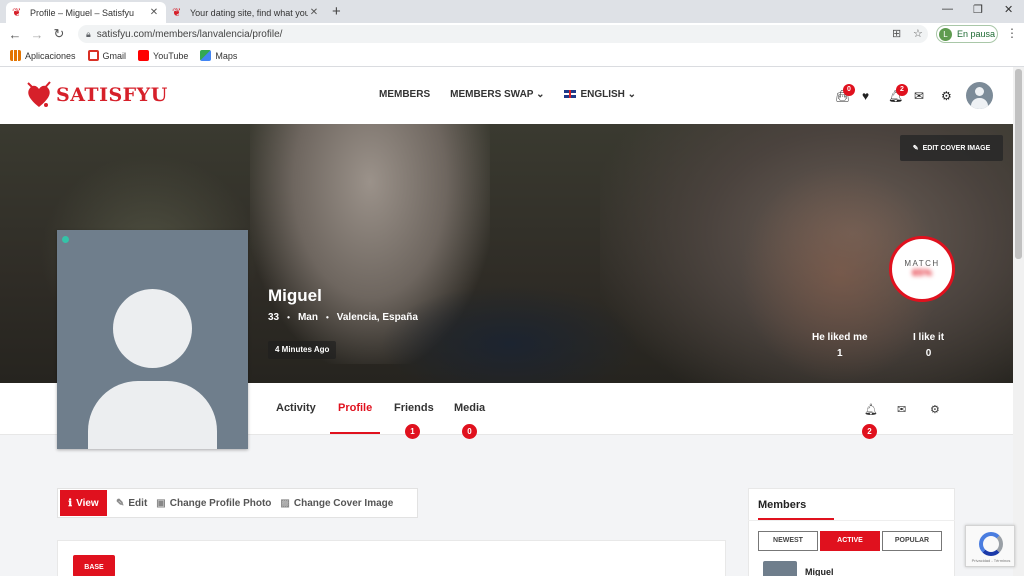  What do you see at coordinates (39, 94) in the screenshot?
I see `cupid-logo-icon` at bounding box center [39, 94].